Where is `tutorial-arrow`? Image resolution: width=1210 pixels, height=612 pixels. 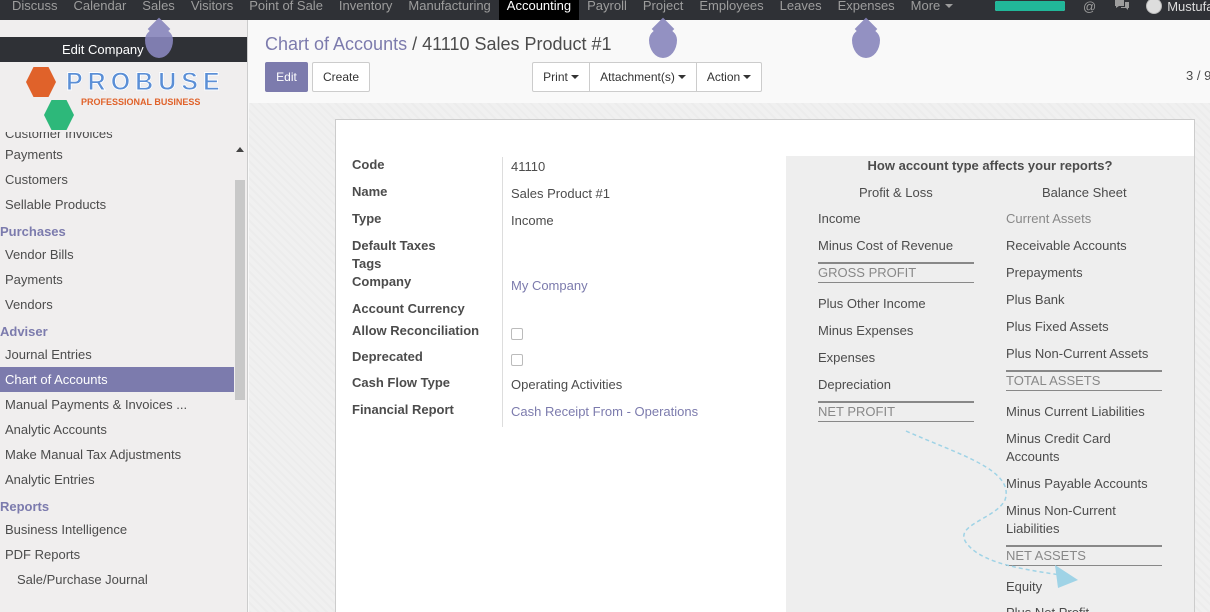 tutorial-arrow is located at coordinates (991, 509).